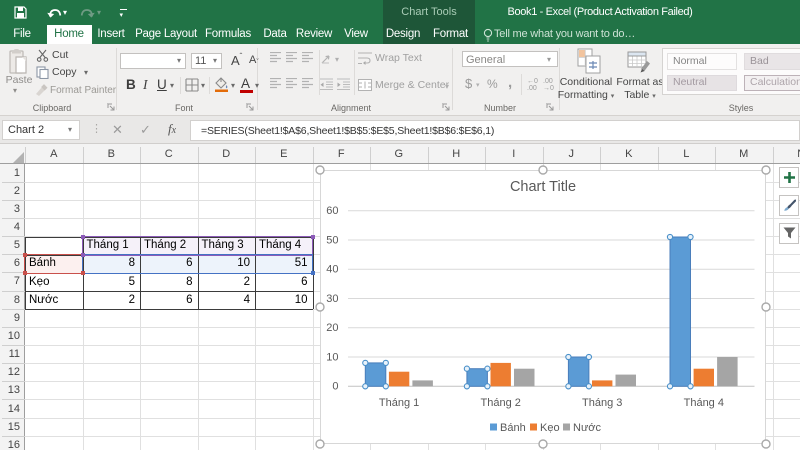  I want to click on svg-text: Tháng 1, so click(399, 403).